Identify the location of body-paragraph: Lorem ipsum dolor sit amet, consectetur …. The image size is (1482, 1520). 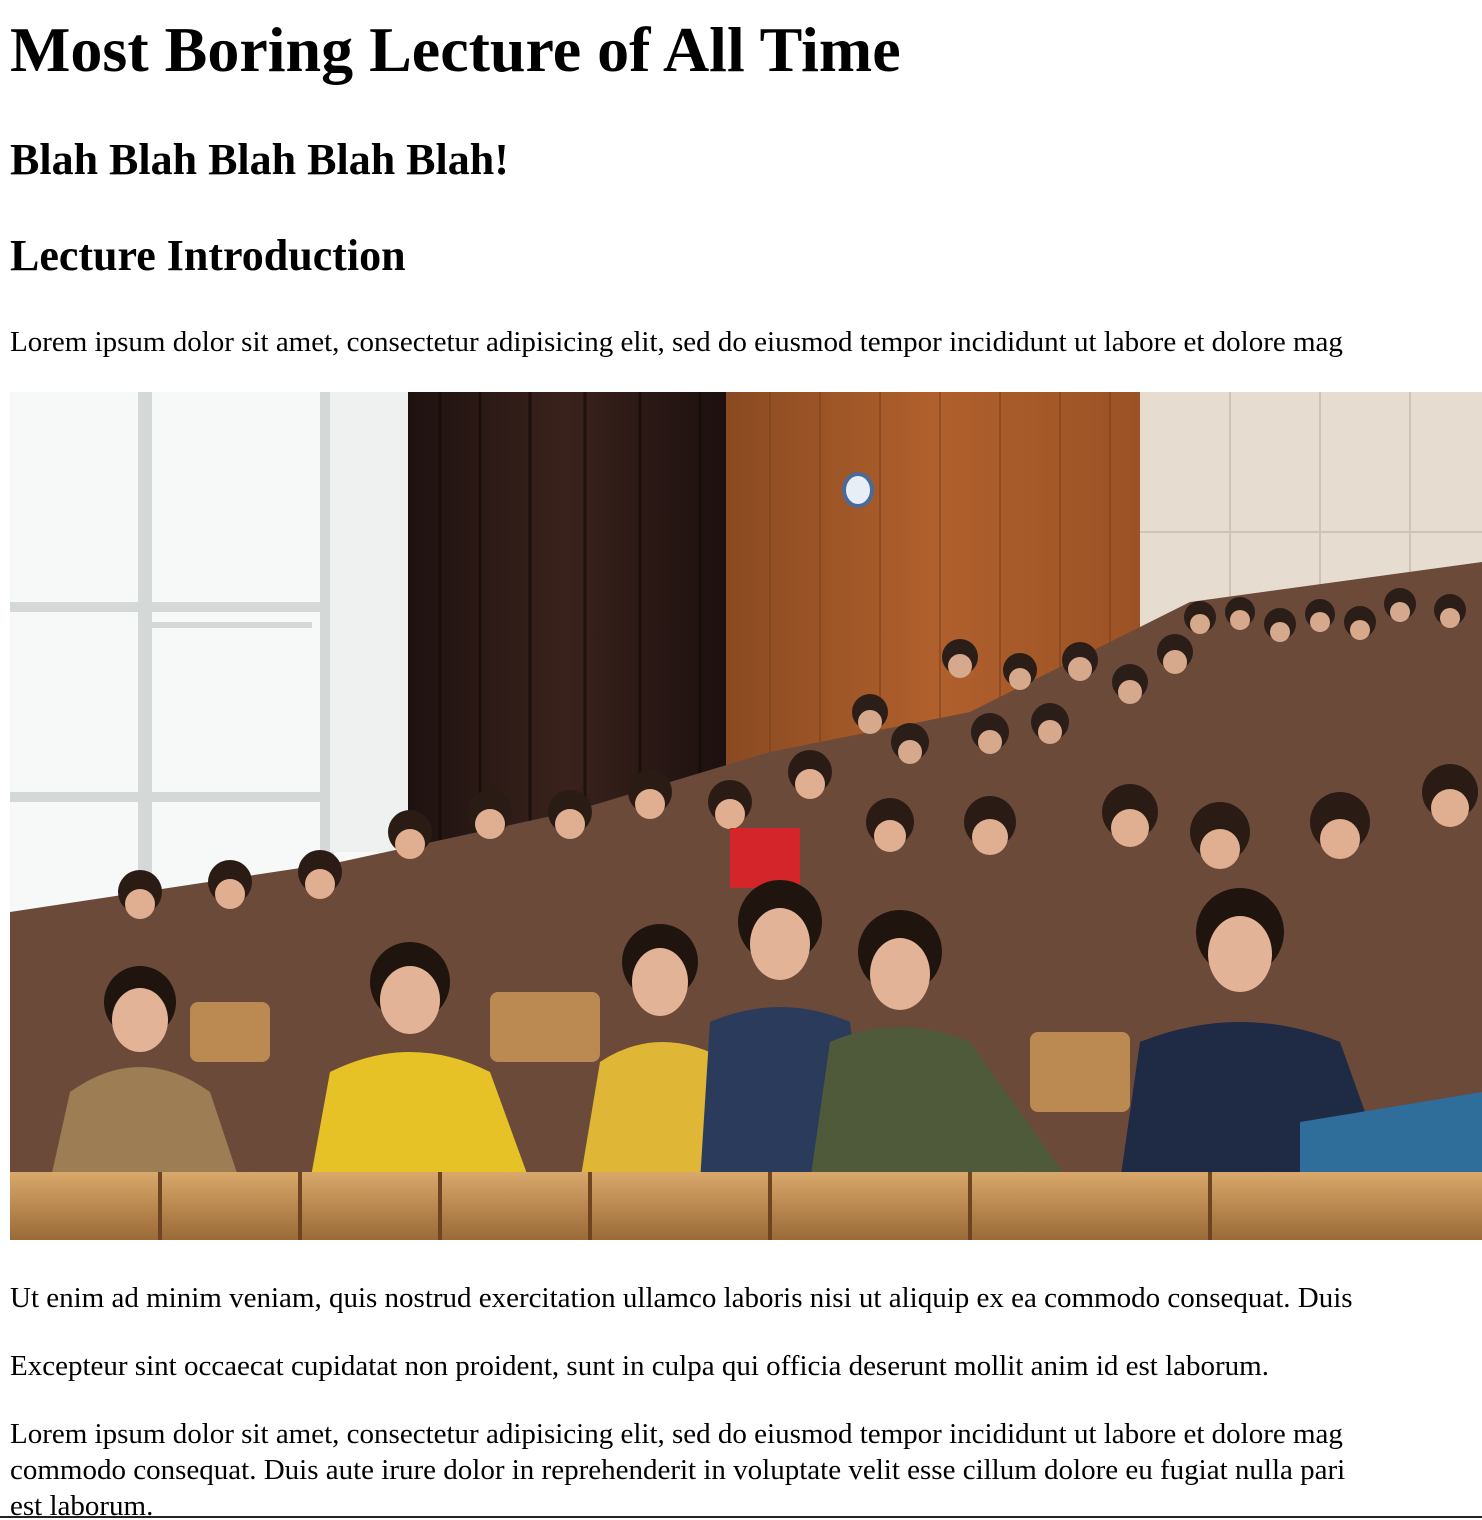
(677, 1468).